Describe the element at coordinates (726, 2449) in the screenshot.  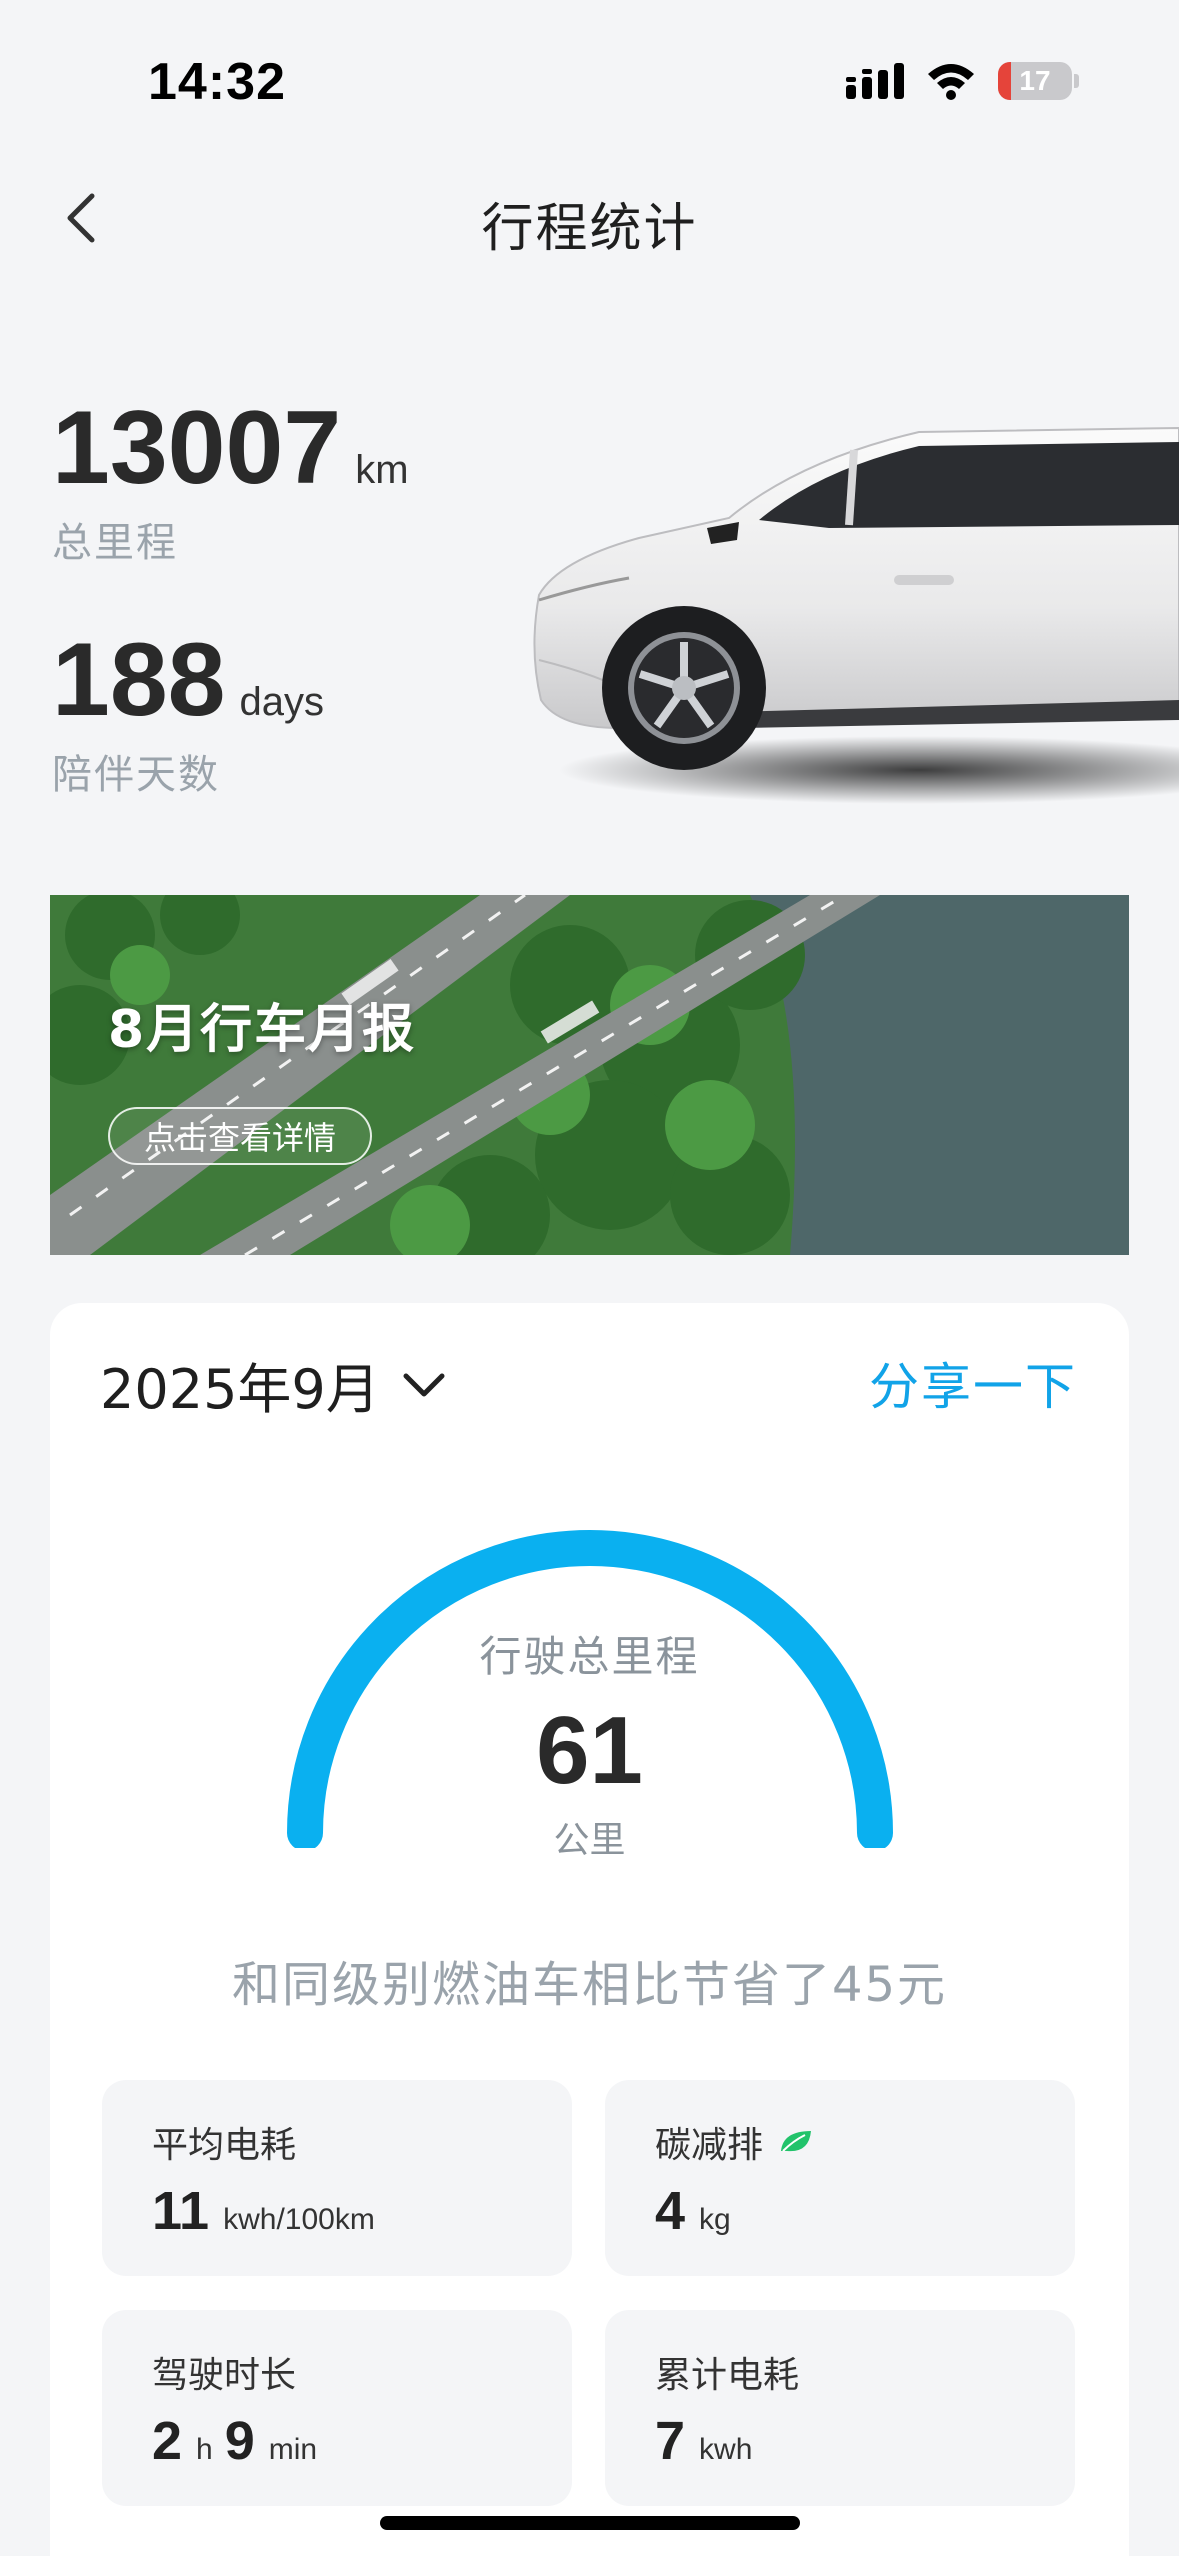
I see `total-consumption-unit: kwh` at that location.